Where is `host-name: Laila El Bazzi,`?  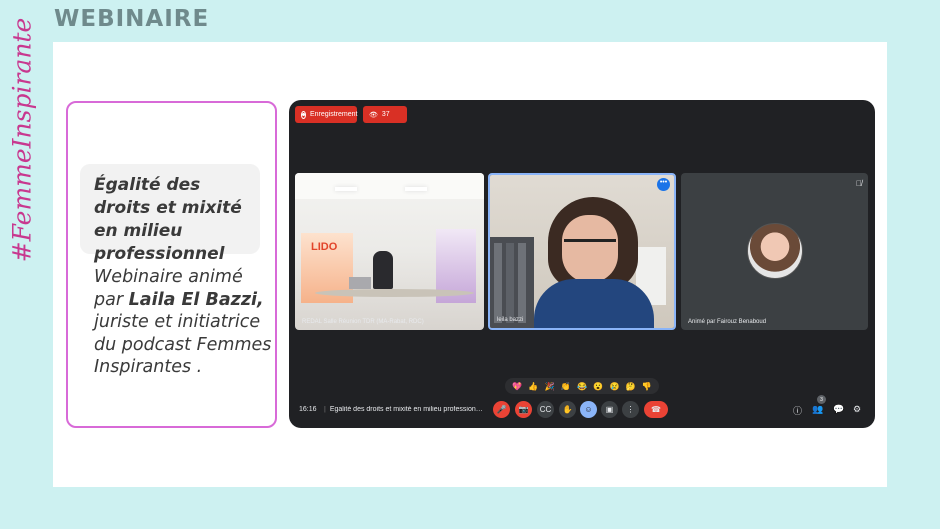 host-name: Laila El Bazzi, is located at coordinates (196, 299).